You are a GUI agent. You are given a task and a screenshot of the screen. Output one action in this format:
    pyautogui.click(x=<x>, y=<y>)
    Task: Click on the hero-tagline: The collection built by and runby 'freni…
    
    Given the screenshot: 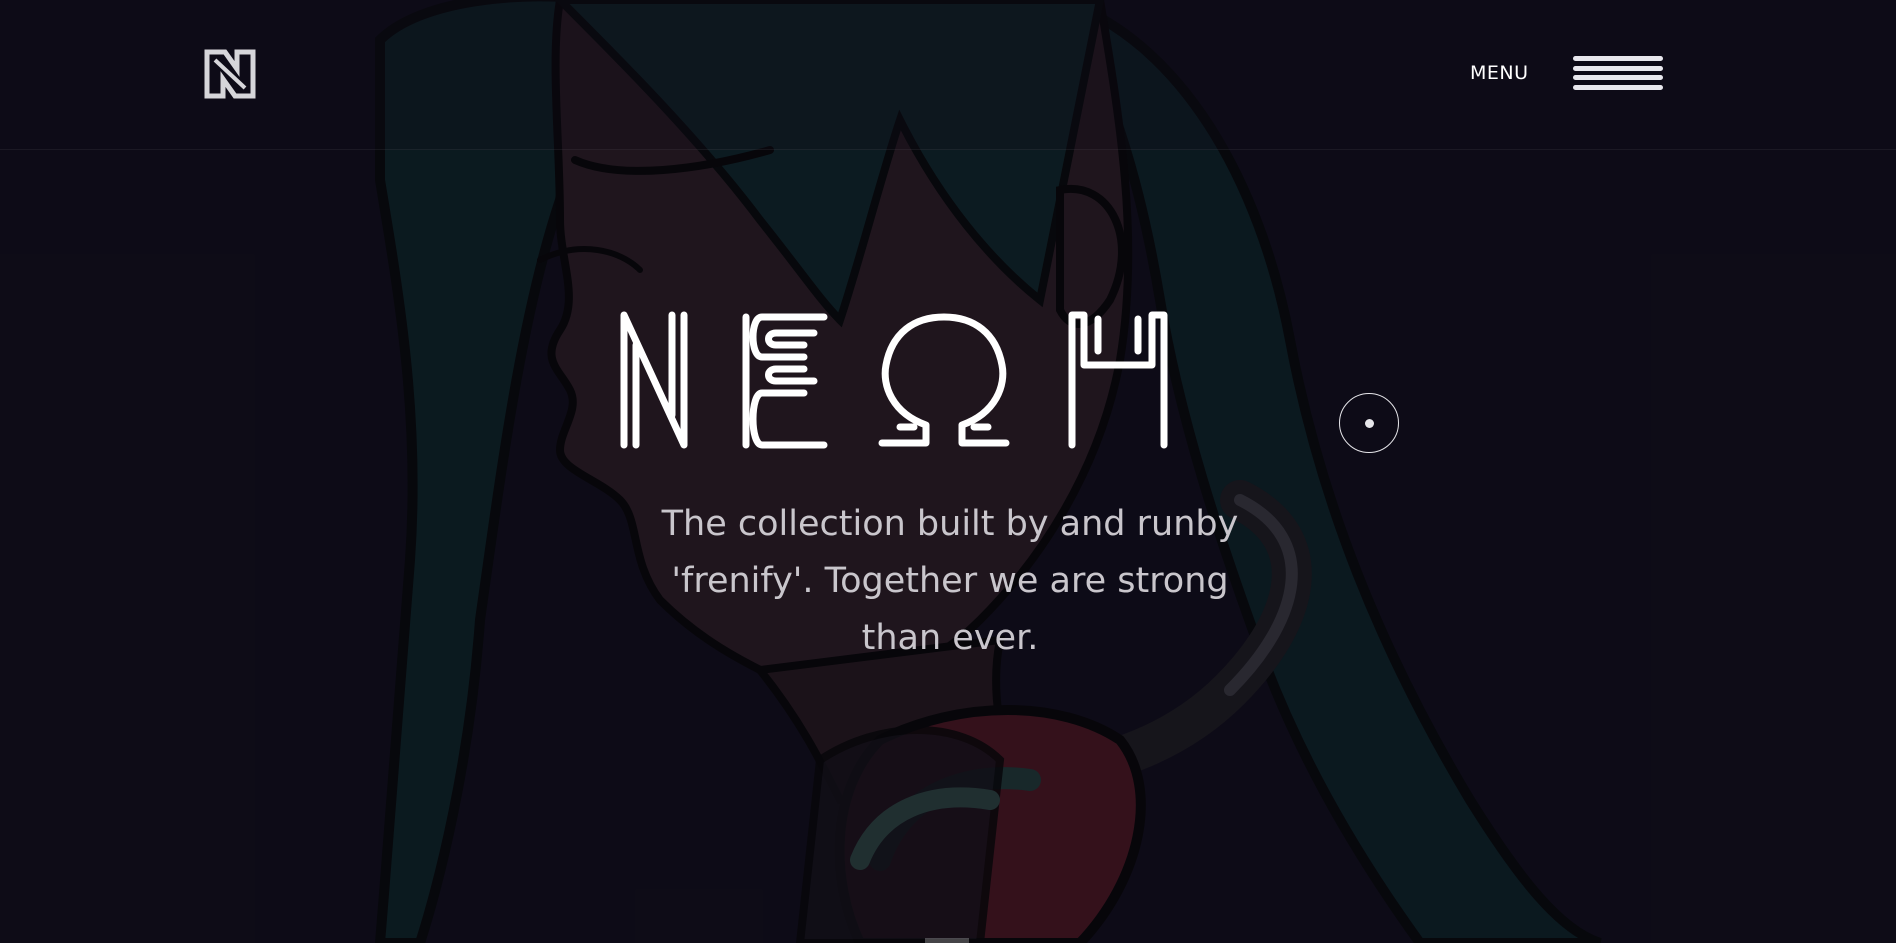 What is the action you would take?
    pyautogui.click(x=950, y=581)
    